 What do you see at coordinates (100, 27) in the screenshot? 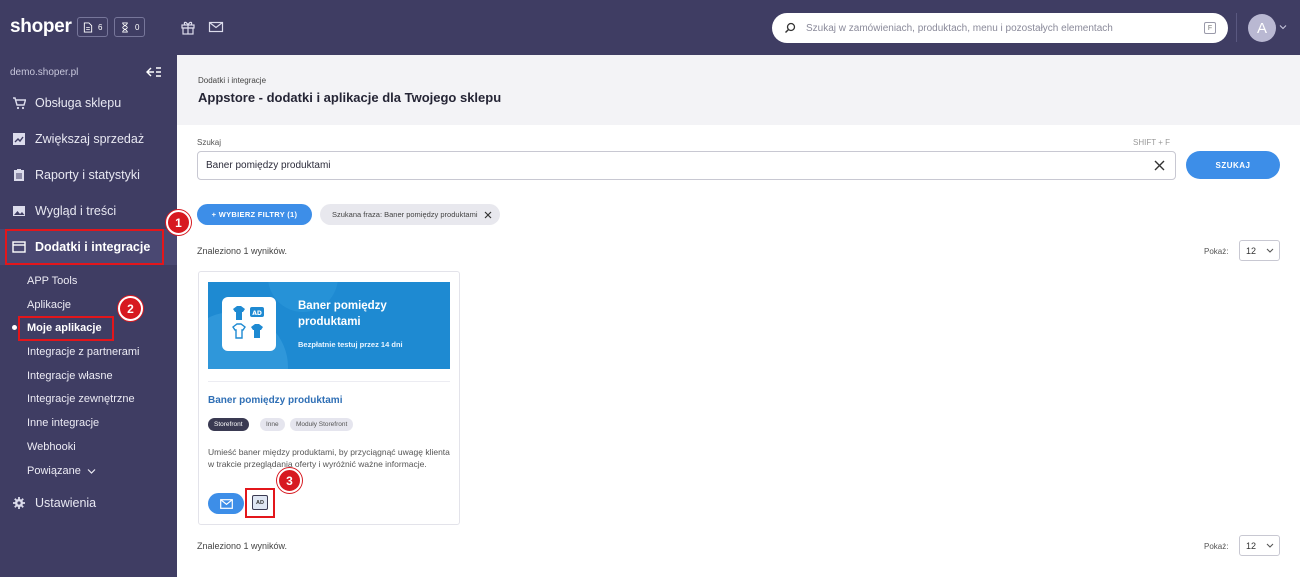
I see `orders-count: 6` at bounding box center [100, 27].